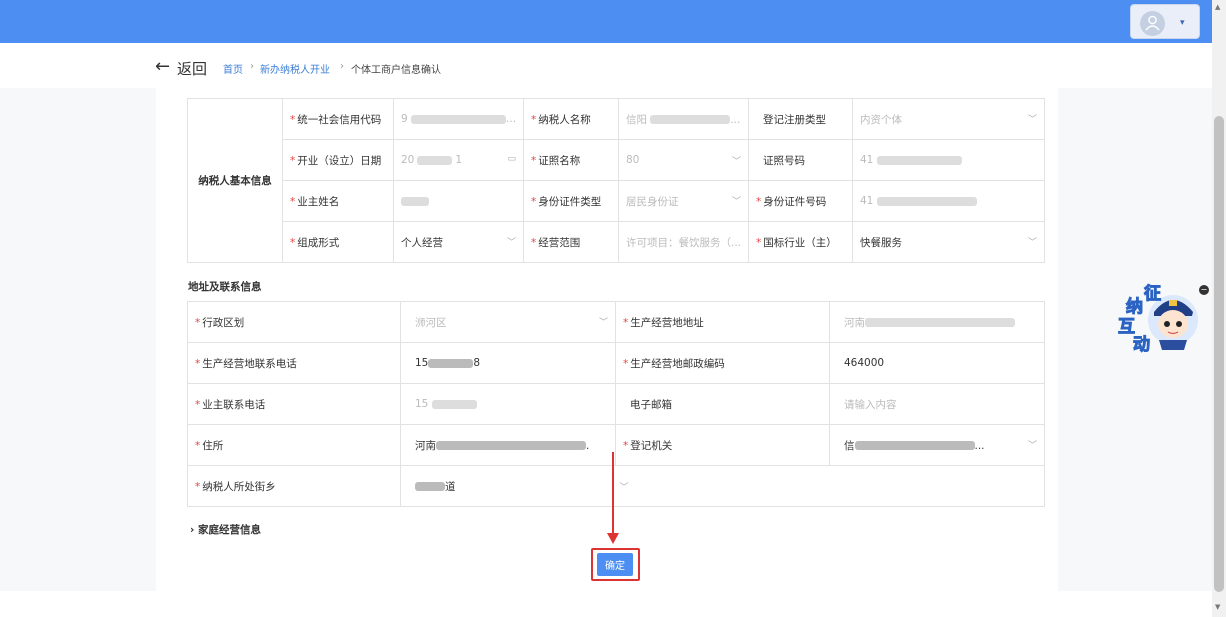 The height and width of the screenshot is (617, 1226). What do you see at coordinates (615, 564) in the screenshot?
I see `confirm-button: 确定` at bounding box center [615, 564].